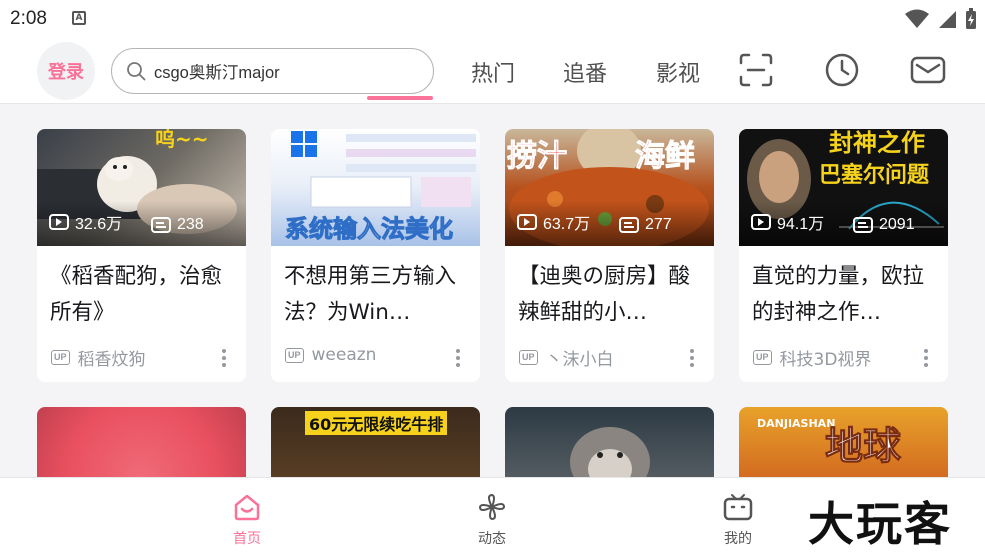  I want to click on wifi-icon, so click(917, 18).